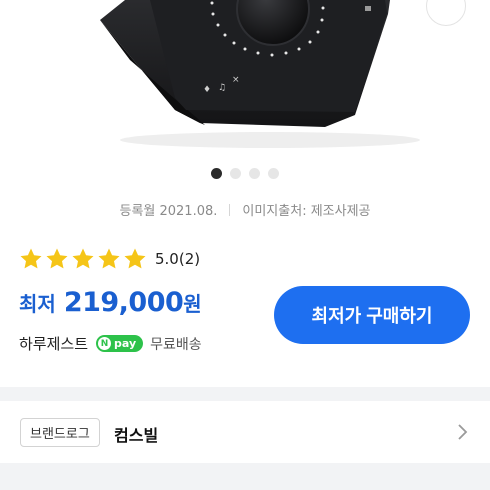 Image resolution: width=490 pixels, height=490 pixels. Describe the element at coordinates (37, 304) in the screenshot. I see `price-prefix: 최저` at that location.